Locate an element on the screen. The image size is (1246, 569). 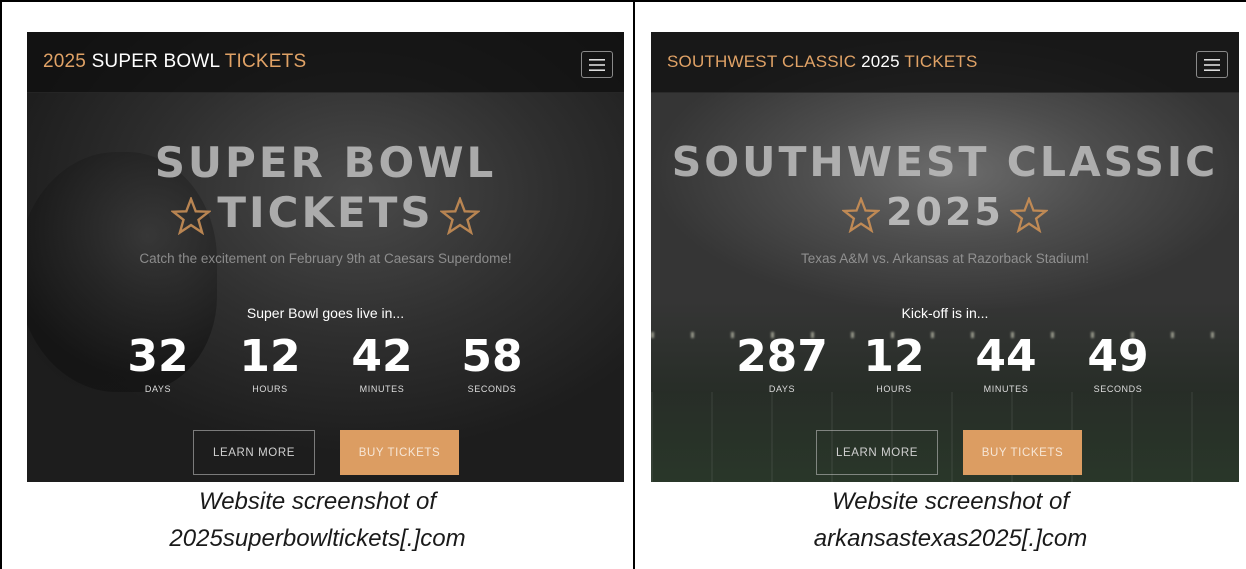
countdown-seconds: 49 SECONDS is located at coordinates (1118, 363).